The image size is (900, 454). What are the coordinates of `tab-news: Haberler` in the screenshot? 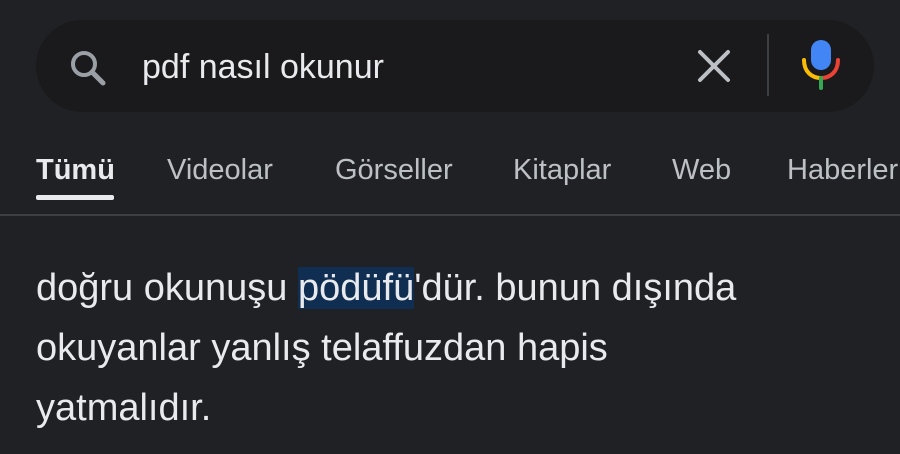 It's located at (842, 170).